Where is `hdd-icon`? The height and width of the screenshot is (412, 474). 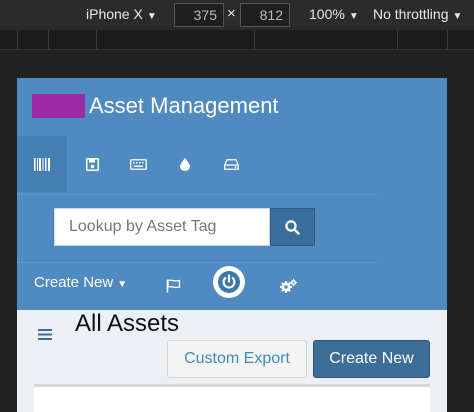
hdd-icon is located at coordinates (231, 164).